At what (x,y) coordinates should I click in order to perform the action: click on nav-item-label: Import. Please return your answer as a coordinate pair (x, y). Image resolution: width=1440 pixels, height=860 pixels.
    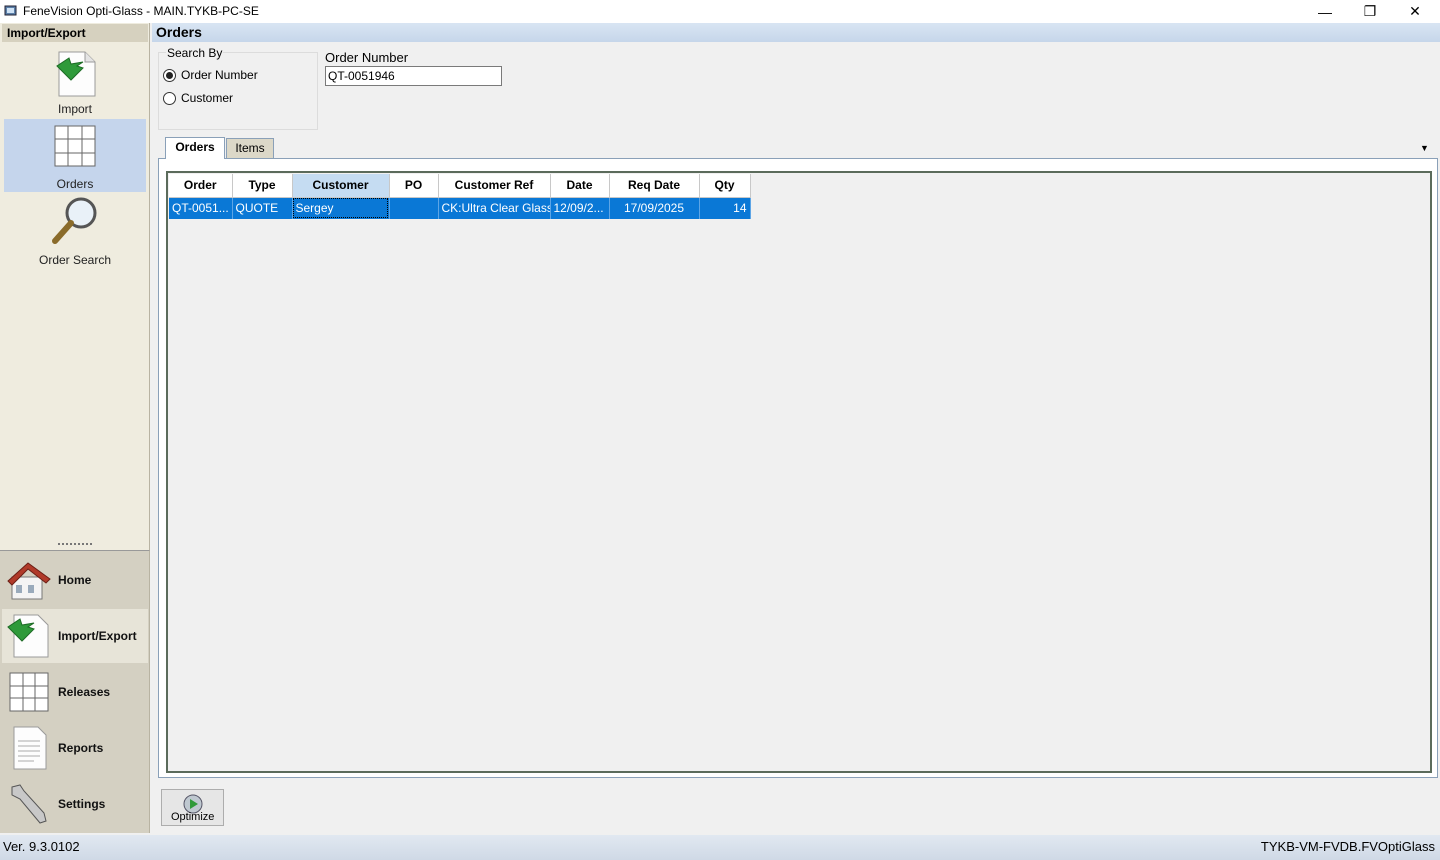
    Looking at the image, I should click on (74, 109).